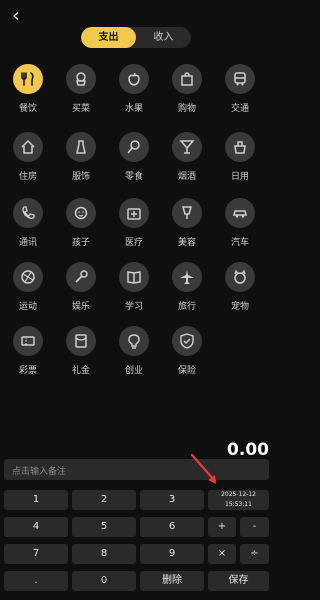  What do you see at coordinates (134, 147) in the screenshot?
I see `lollipop-icon` at bounding box center [134, 147].